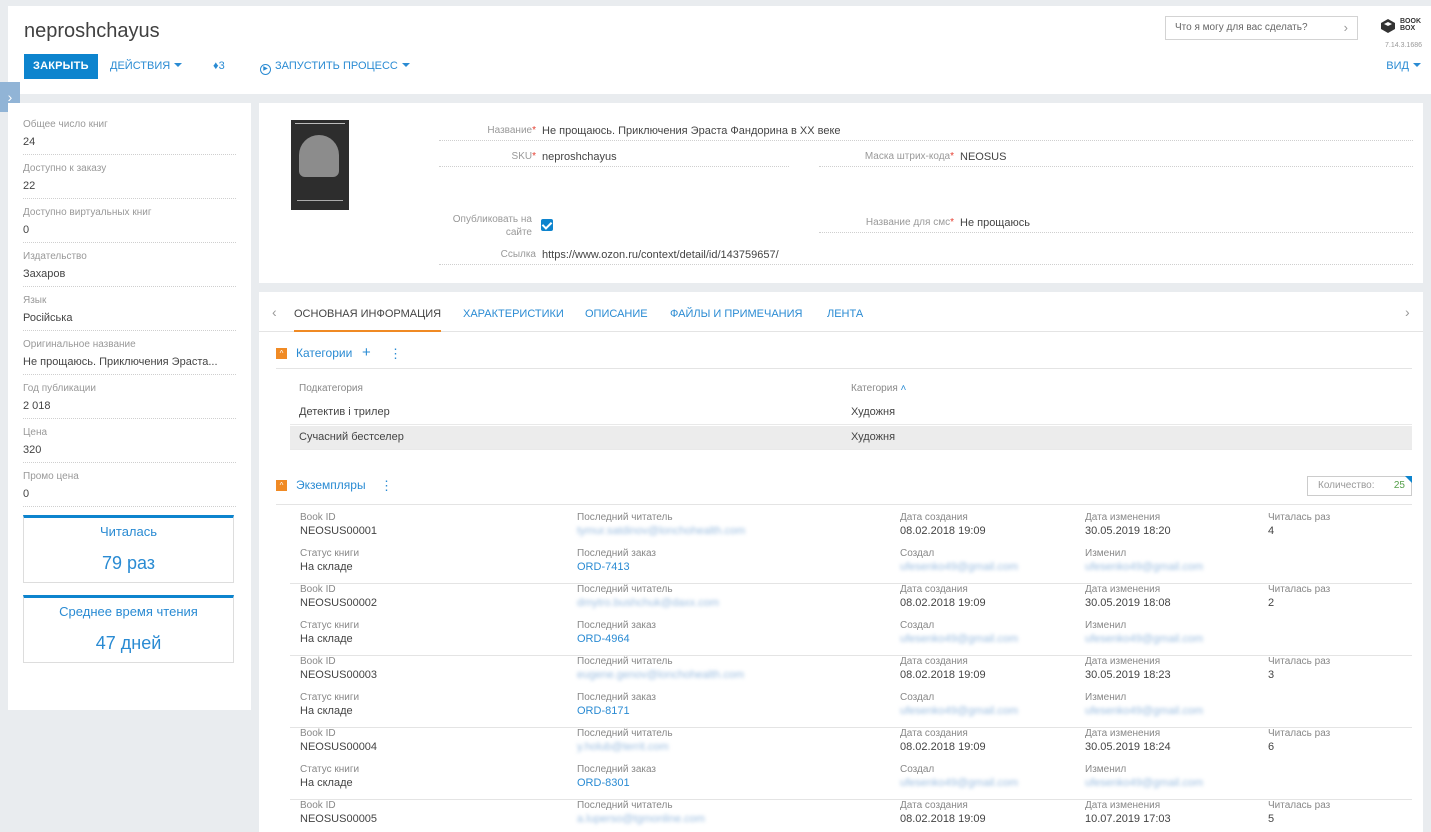 This screenshot has height=832, width=1431. I want to click on field-label: Промо цена, so click(51, 476).